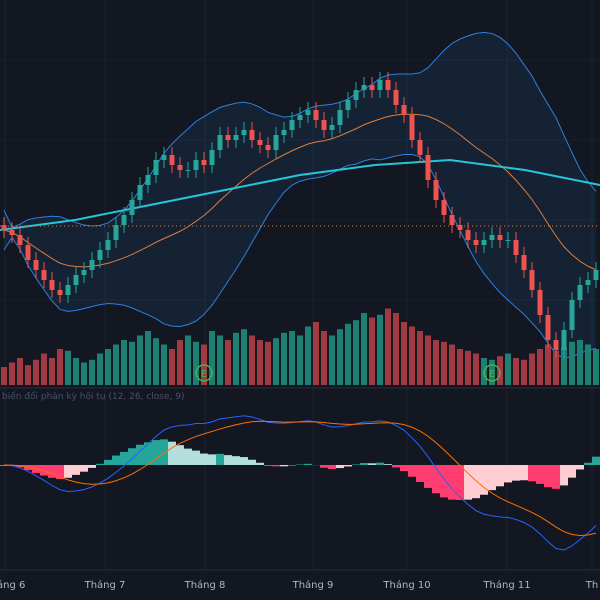  Describe the element at coordinates (592, 585) in the screenshot. I see `time-axis-label: Th` at that location.